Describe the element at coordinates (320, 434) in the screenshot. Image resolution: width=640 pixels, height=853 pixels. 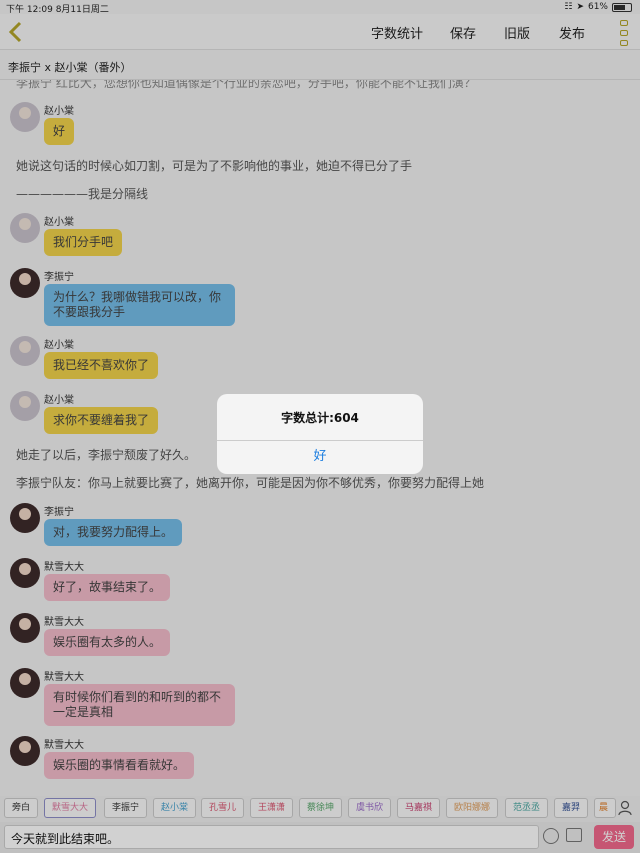
I see `word-count-dialog: 字数总计:604 好` at that location.